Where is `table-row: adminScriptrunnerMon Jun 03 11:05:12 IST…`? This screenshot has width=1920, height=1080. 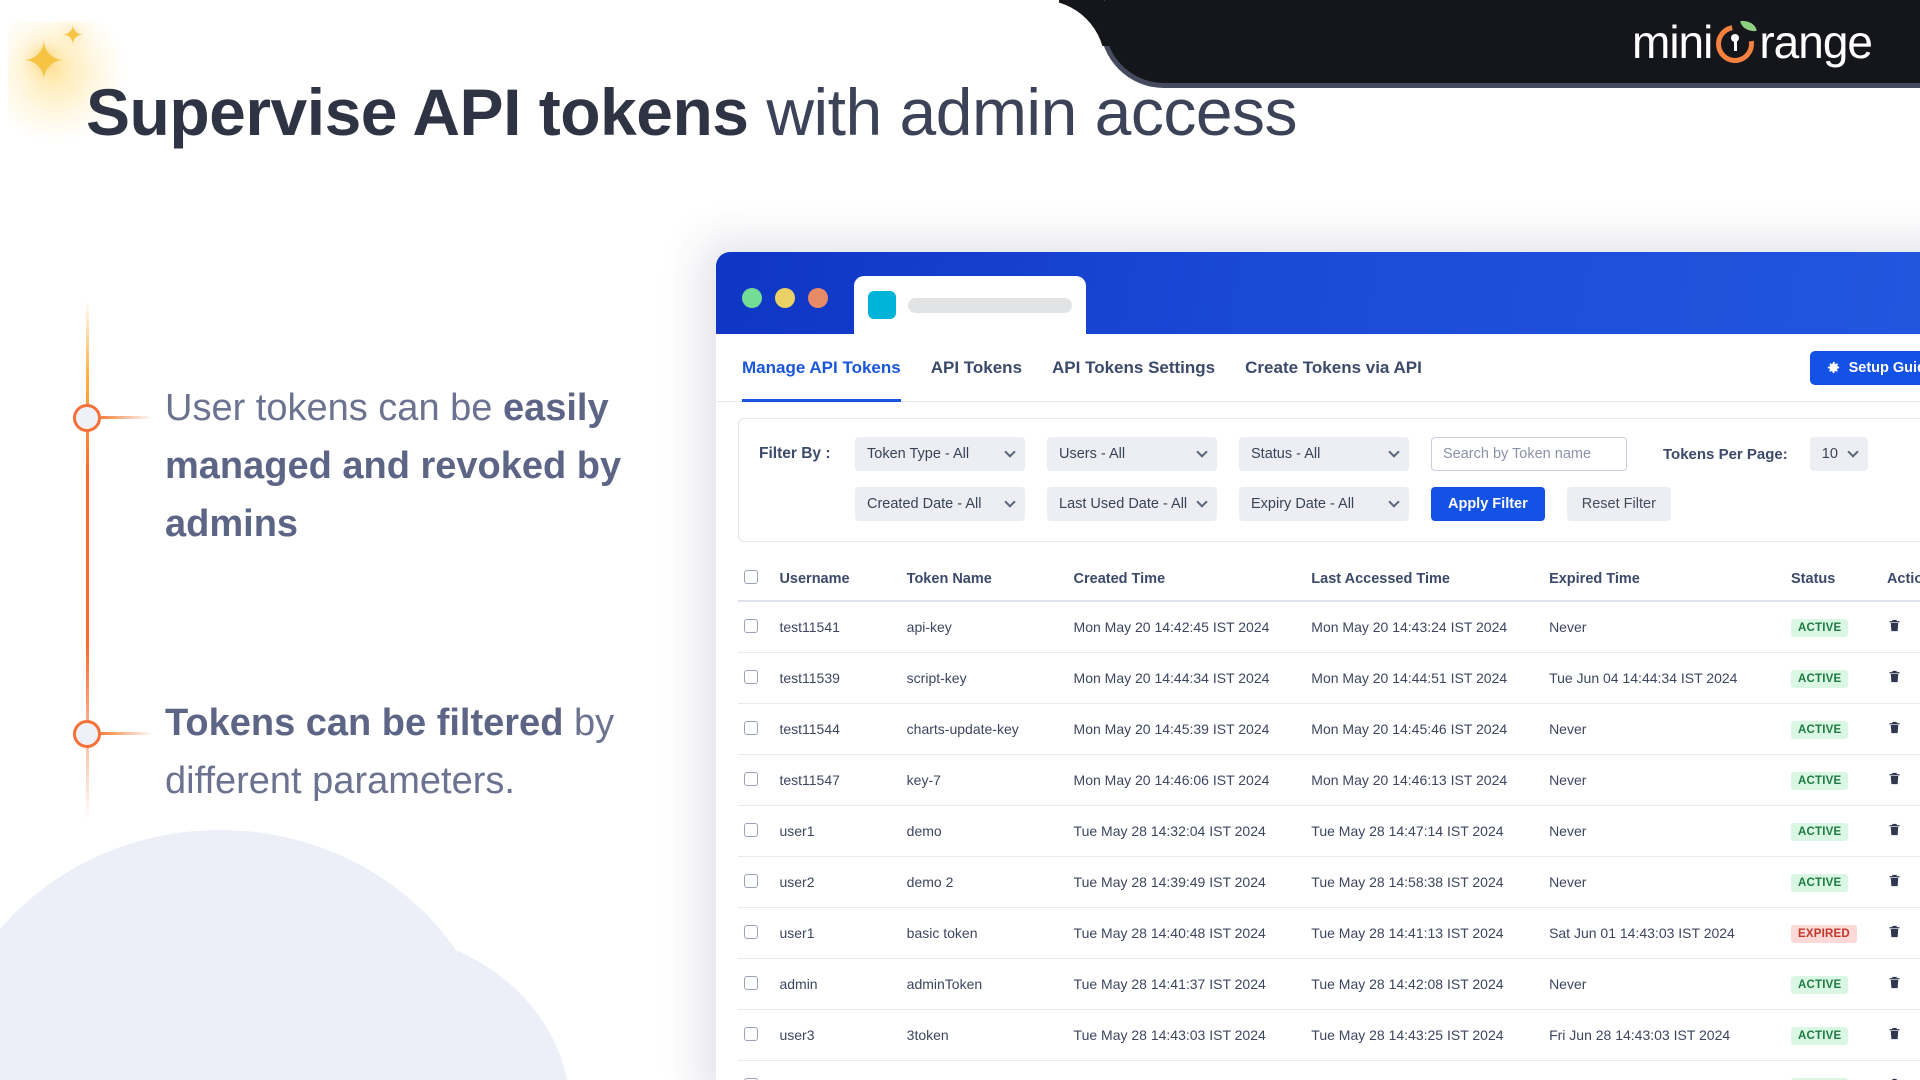
table-row: adminScriptrunnerMon Jun 03 11:05:12 IST… is located at coordinates (1329, 1070).